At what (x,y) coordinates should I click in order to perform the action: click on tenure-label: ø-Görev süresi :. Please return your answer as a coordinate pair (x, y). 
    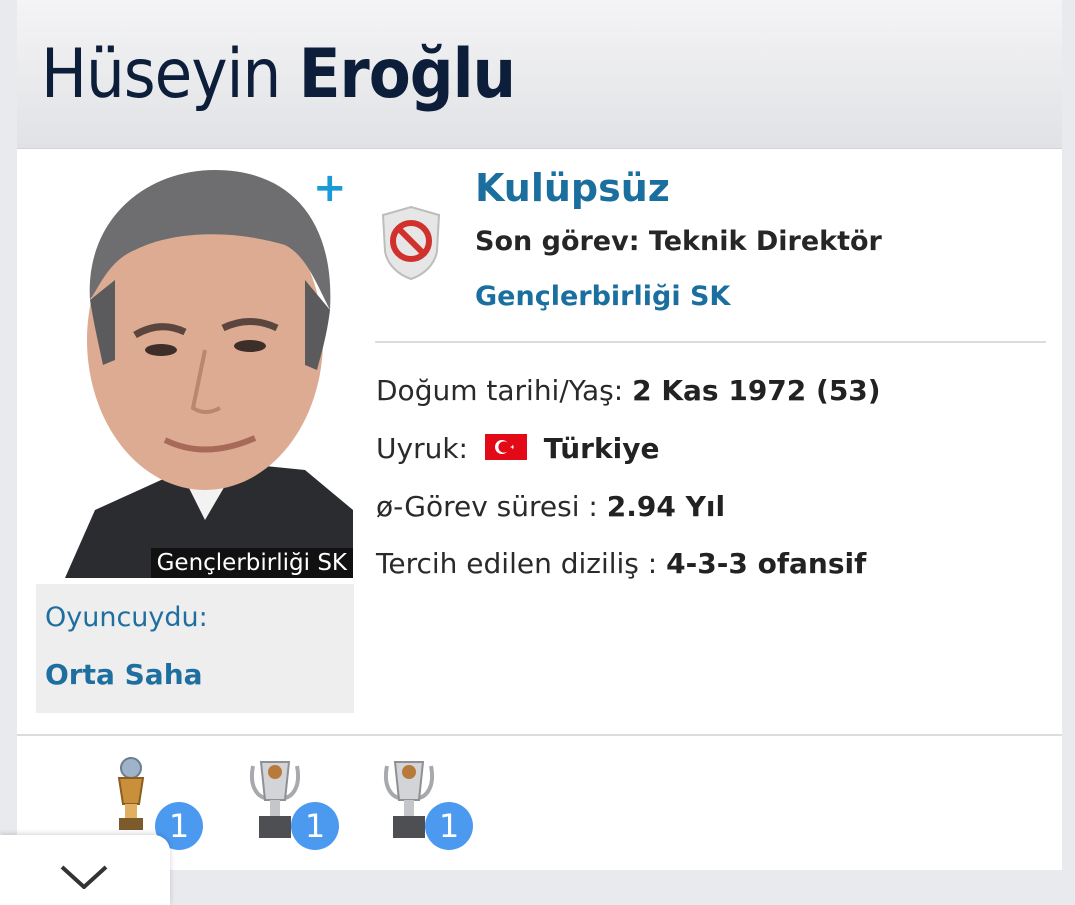
    Looking at the image, I should click on (487, 506).